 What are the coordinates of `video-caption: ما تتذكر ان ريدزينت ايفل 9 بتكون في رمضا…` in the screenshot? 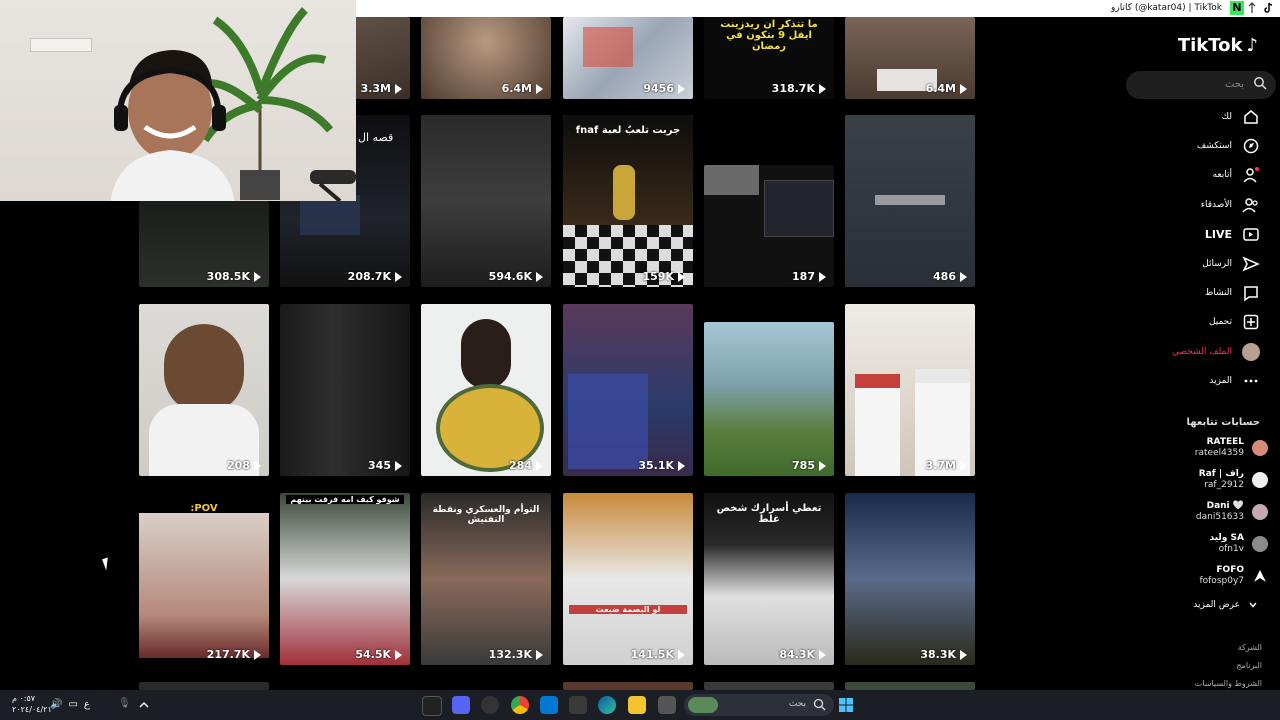 It's located at (769, 35).